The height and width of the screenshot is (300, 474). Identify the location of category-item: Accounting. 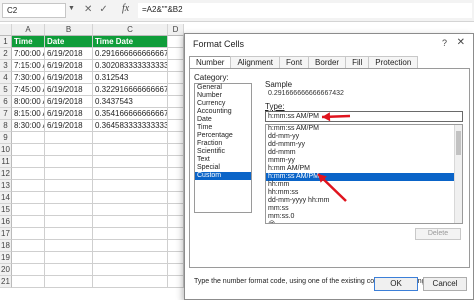
(223, 112).